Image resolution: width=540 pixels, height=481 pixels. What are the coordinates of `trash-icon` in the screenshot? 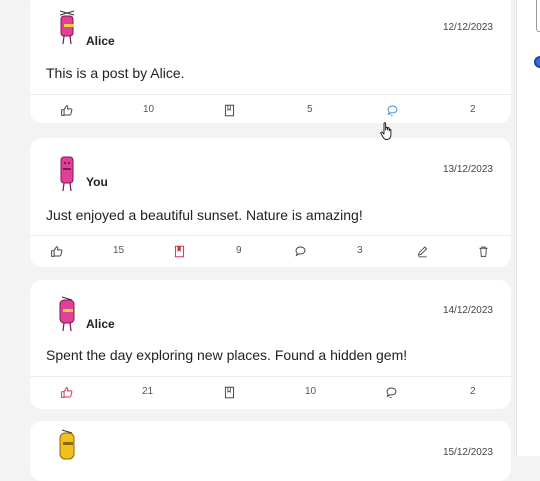 It's located at (483, 251).